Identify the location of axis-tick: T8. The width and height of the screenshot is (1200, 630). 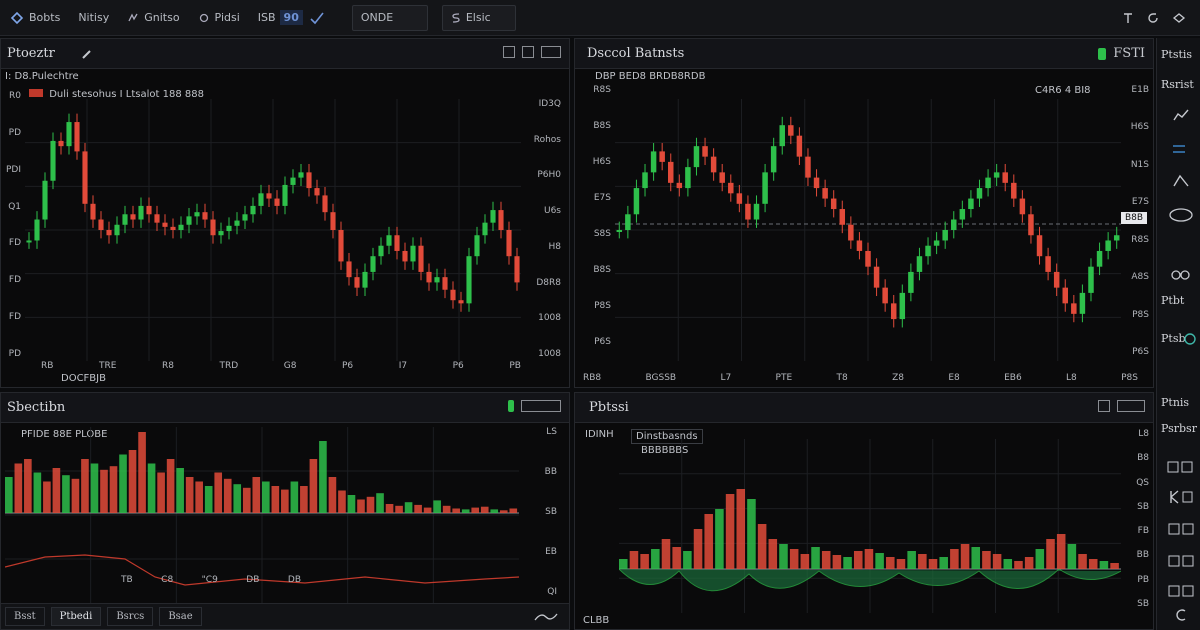
(842, 378).